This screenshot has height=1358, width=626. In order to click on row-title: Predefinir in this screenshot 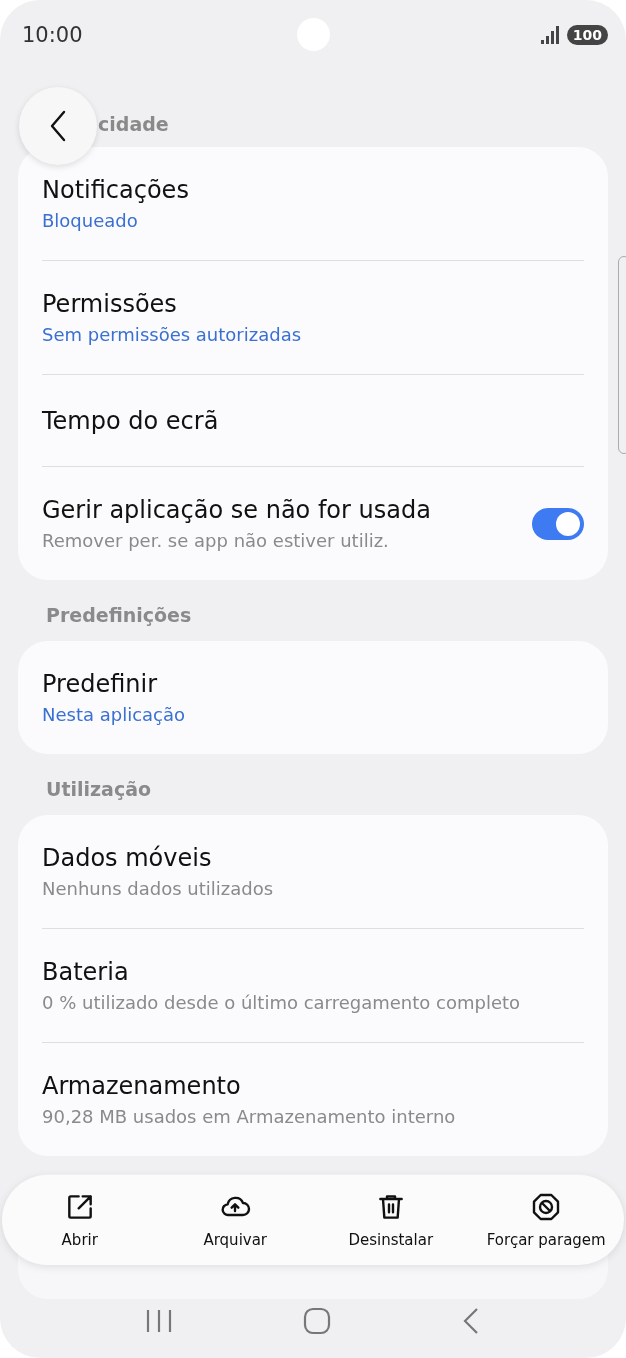, I will do `click(100, 684)`.